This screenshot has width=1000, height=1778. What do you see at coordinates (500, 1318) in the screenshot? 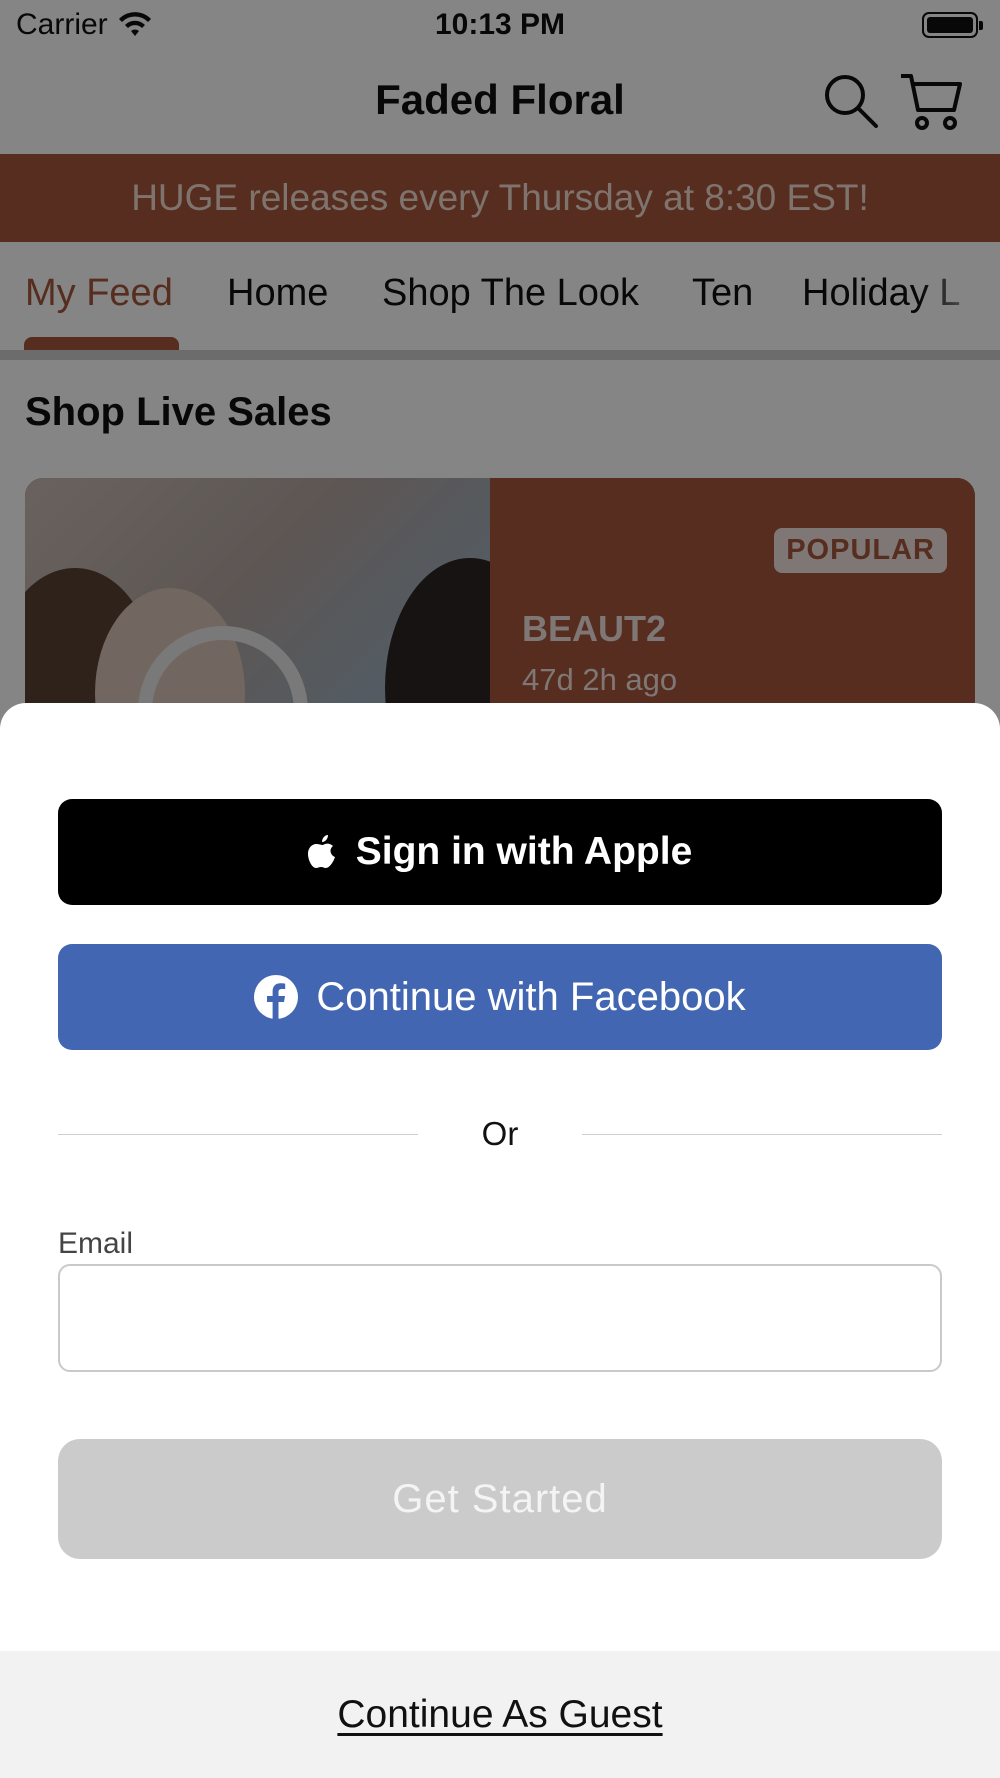
I see `email-input` at bounding box center [500, 1318].